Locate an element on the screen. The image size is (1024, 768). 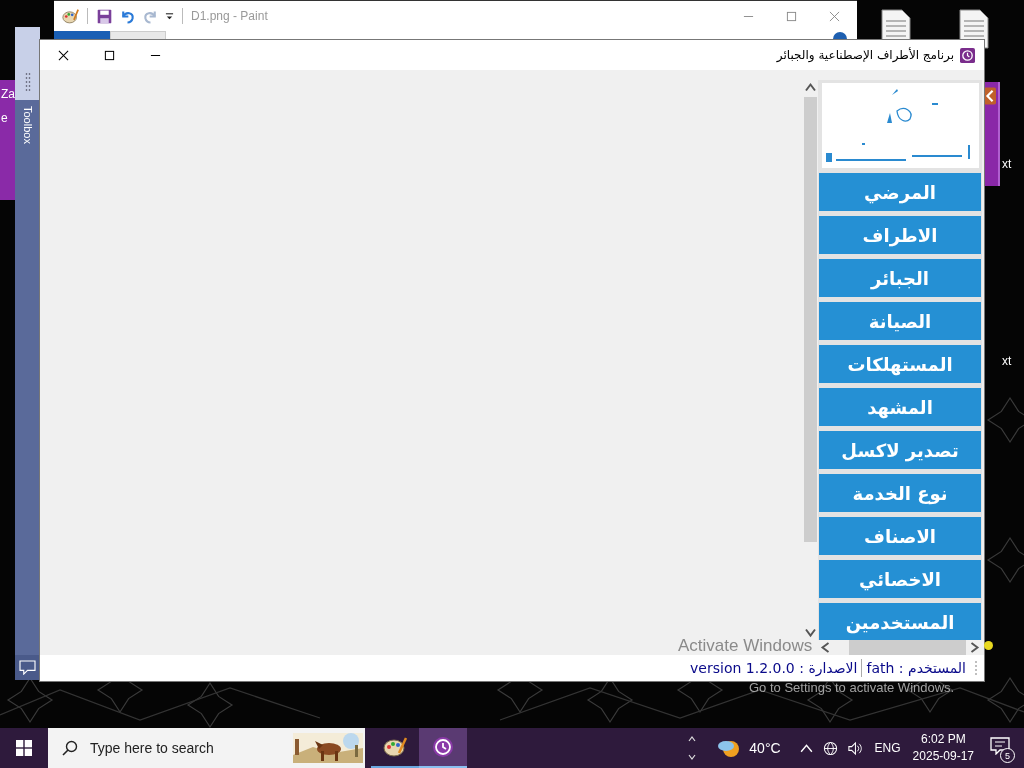
window-title: D1.png - Paint is located at coordinates (229, 16).